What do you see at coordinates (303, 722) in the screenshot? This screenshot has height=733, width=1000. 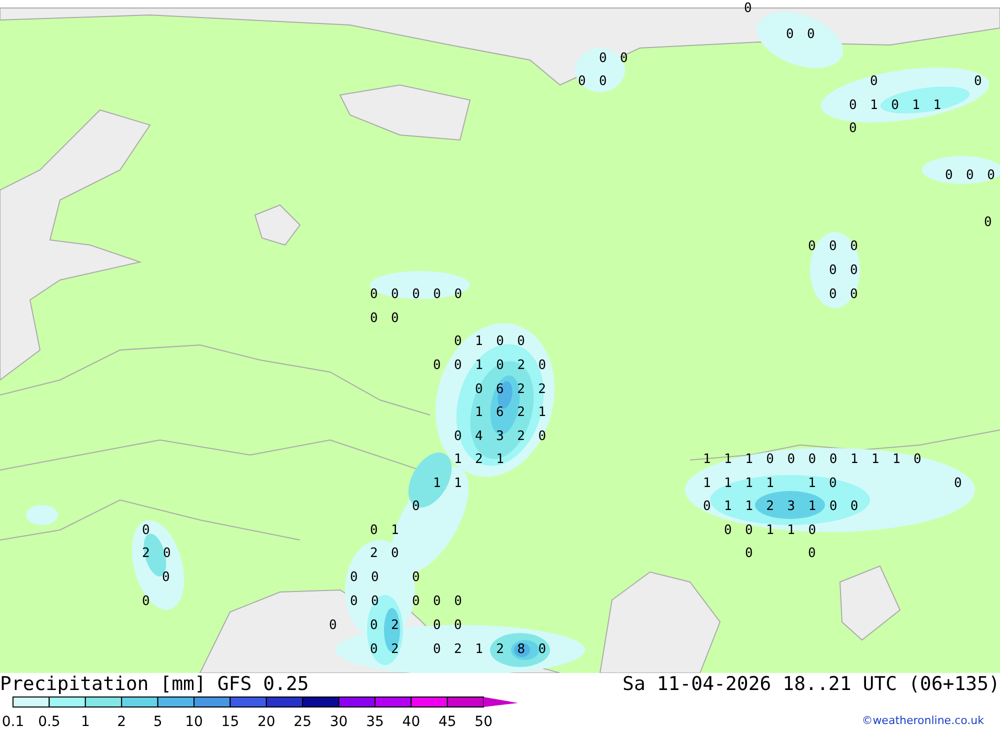 I see `scale-label: 25` at bounding box center [303, 722].